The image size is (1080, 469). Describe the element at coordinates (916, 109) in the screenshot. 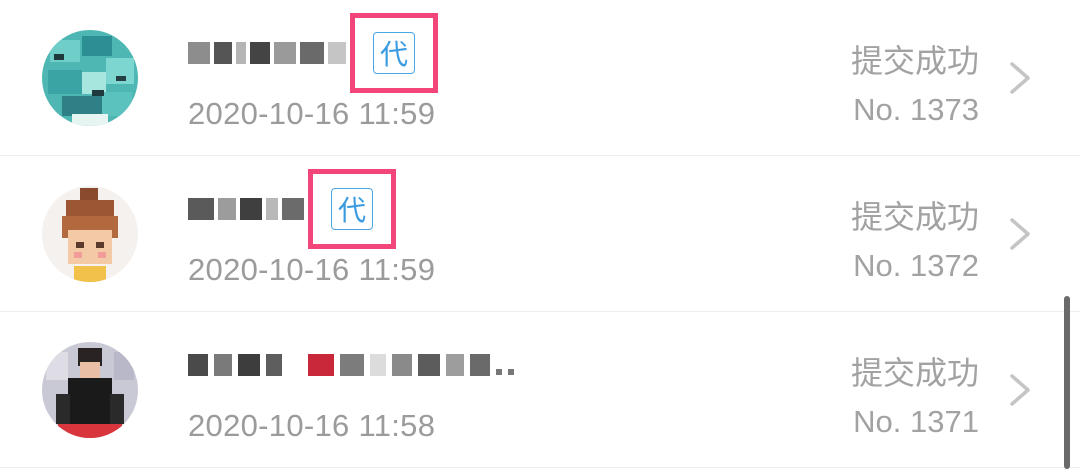

I see `record-number: No. 1373` at that location.